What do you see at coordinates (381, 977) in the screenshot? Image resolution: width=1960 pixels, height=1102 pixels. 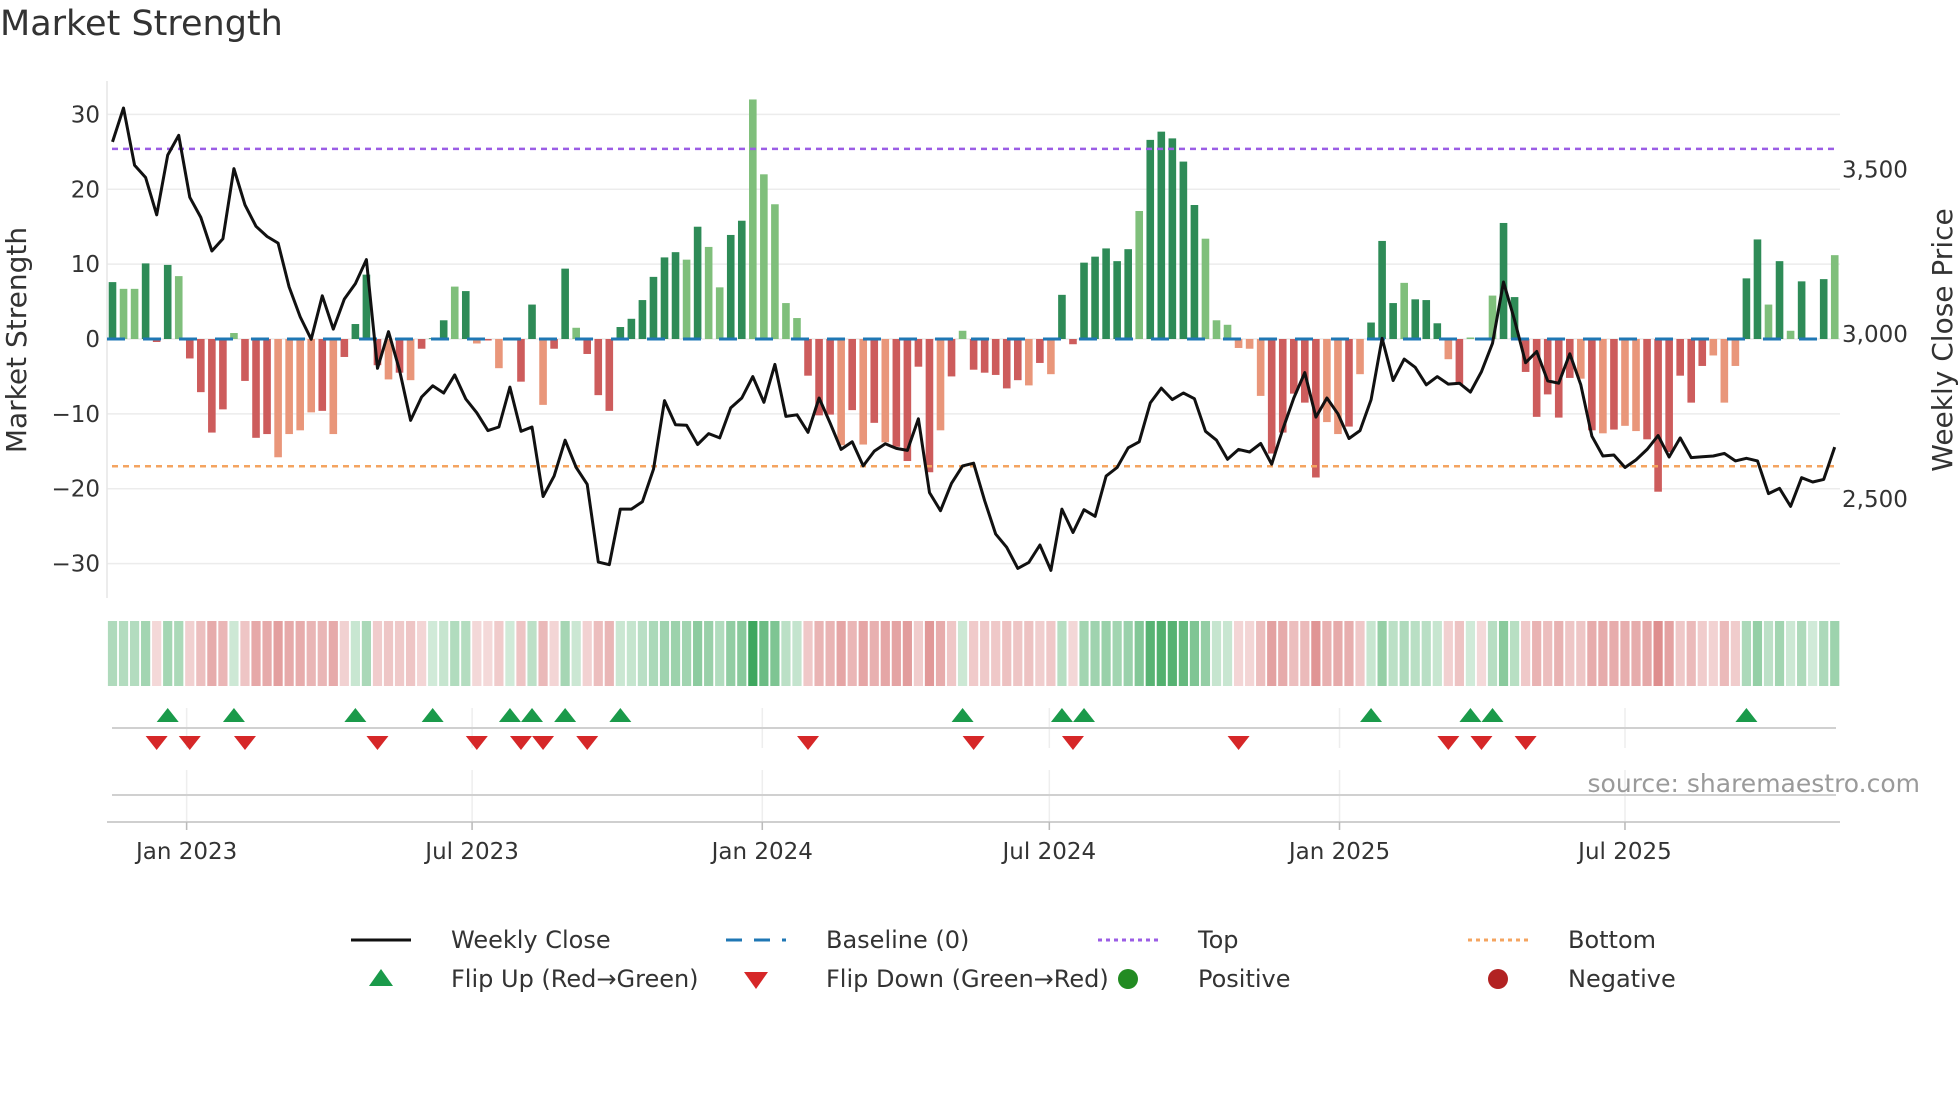 I see `triangle-up-icon` at bounding box center [381, 977].